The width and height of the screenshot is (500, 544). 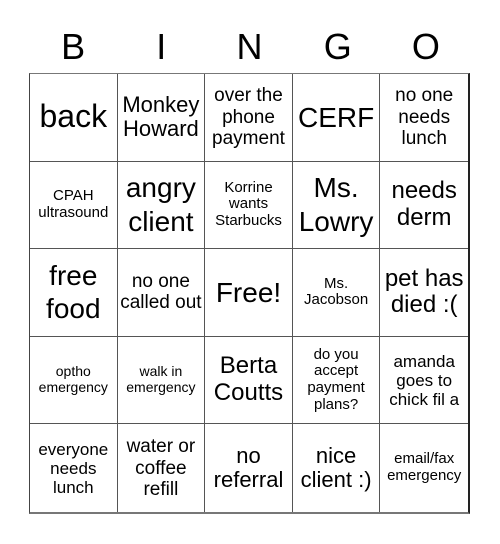 What do you see at coordinates (336, 380) in the screenshot?
I see `bingo-cell: do you accept payment plans?` at bounding box center [336, 380].